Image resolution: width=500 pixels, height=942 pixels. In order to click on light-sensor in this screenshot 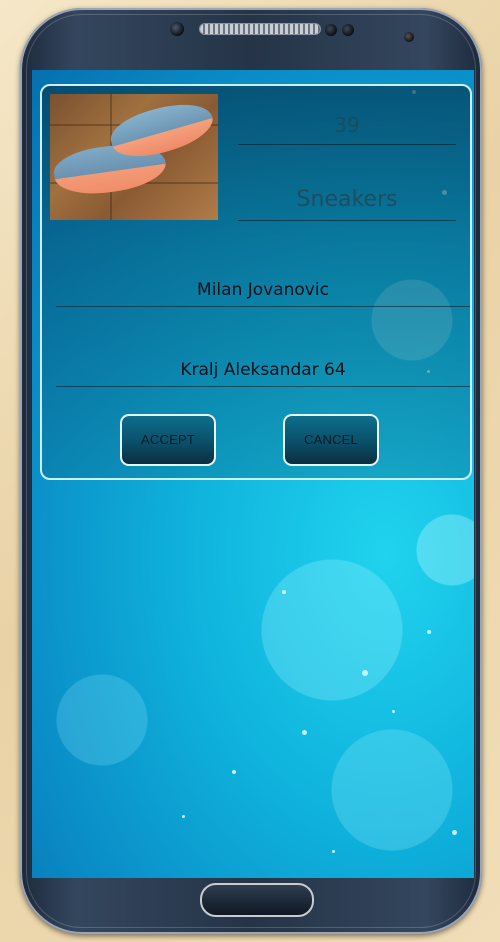, I will do `click(348, 30)`.